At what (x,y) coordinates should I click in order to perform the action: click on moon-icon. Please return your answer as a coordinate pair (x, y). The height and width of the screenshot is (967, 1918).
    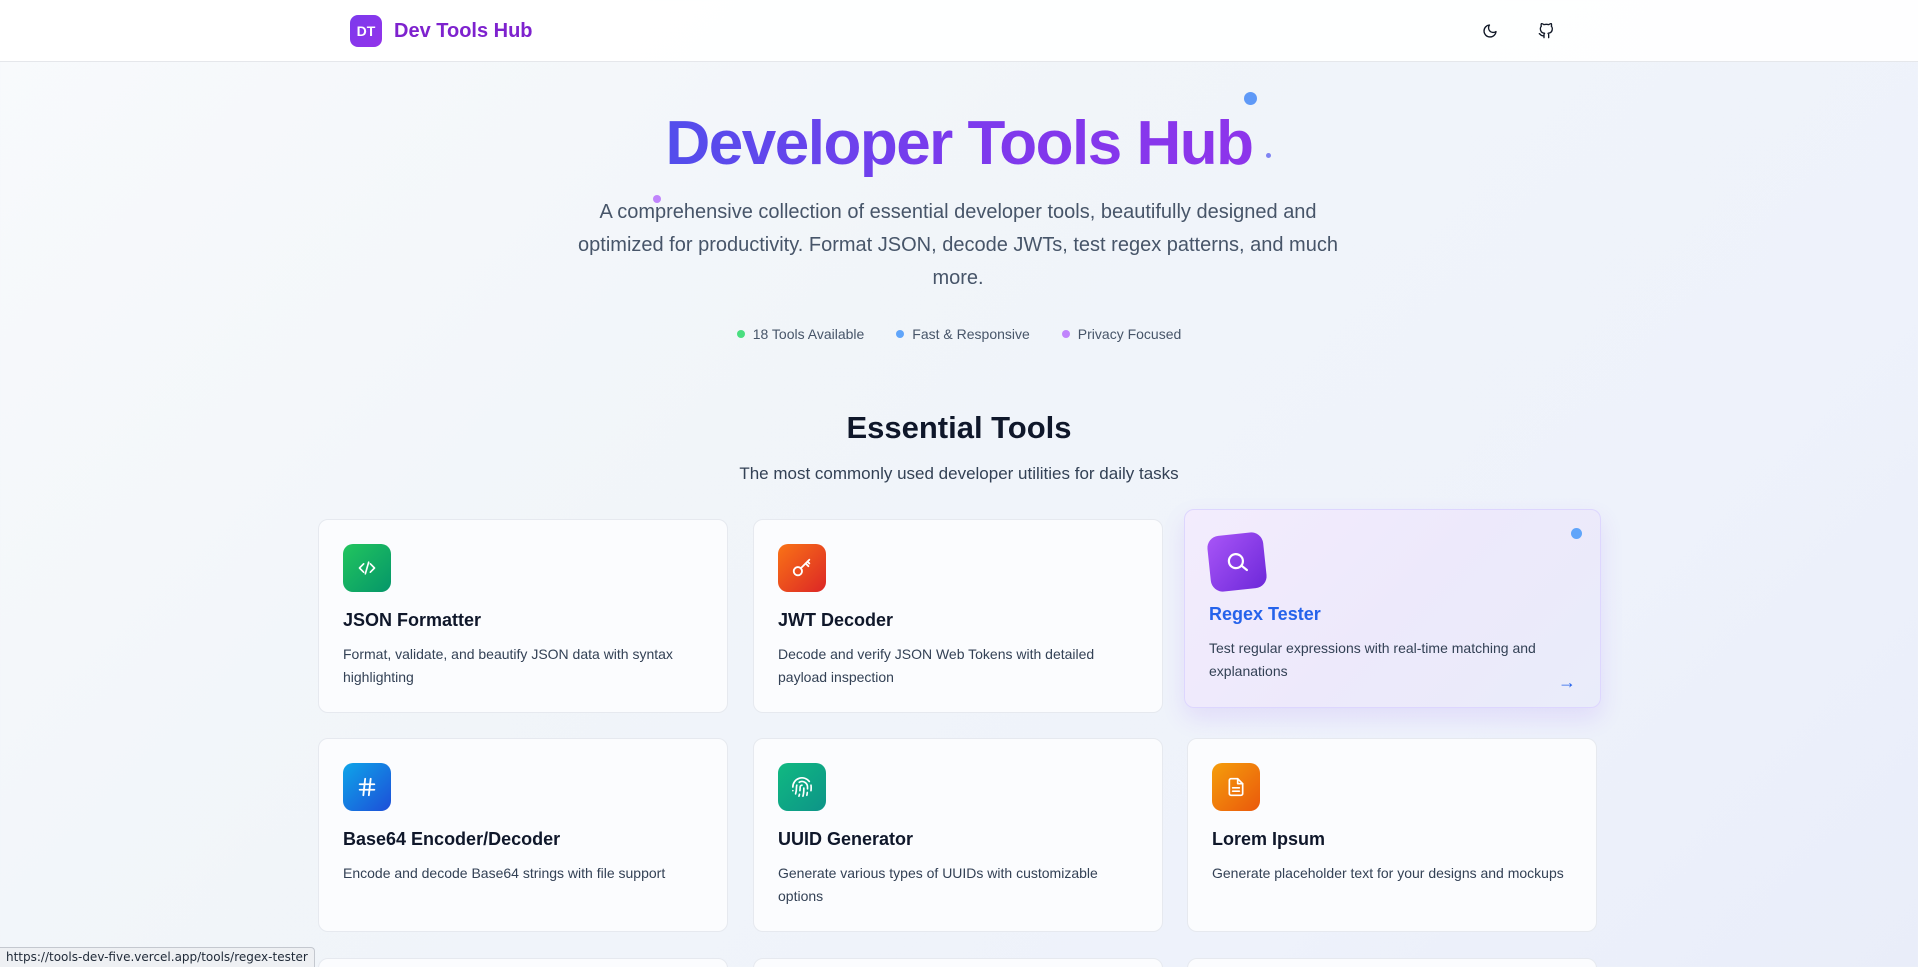
    Looking at the image, I should click on (1490, 31).